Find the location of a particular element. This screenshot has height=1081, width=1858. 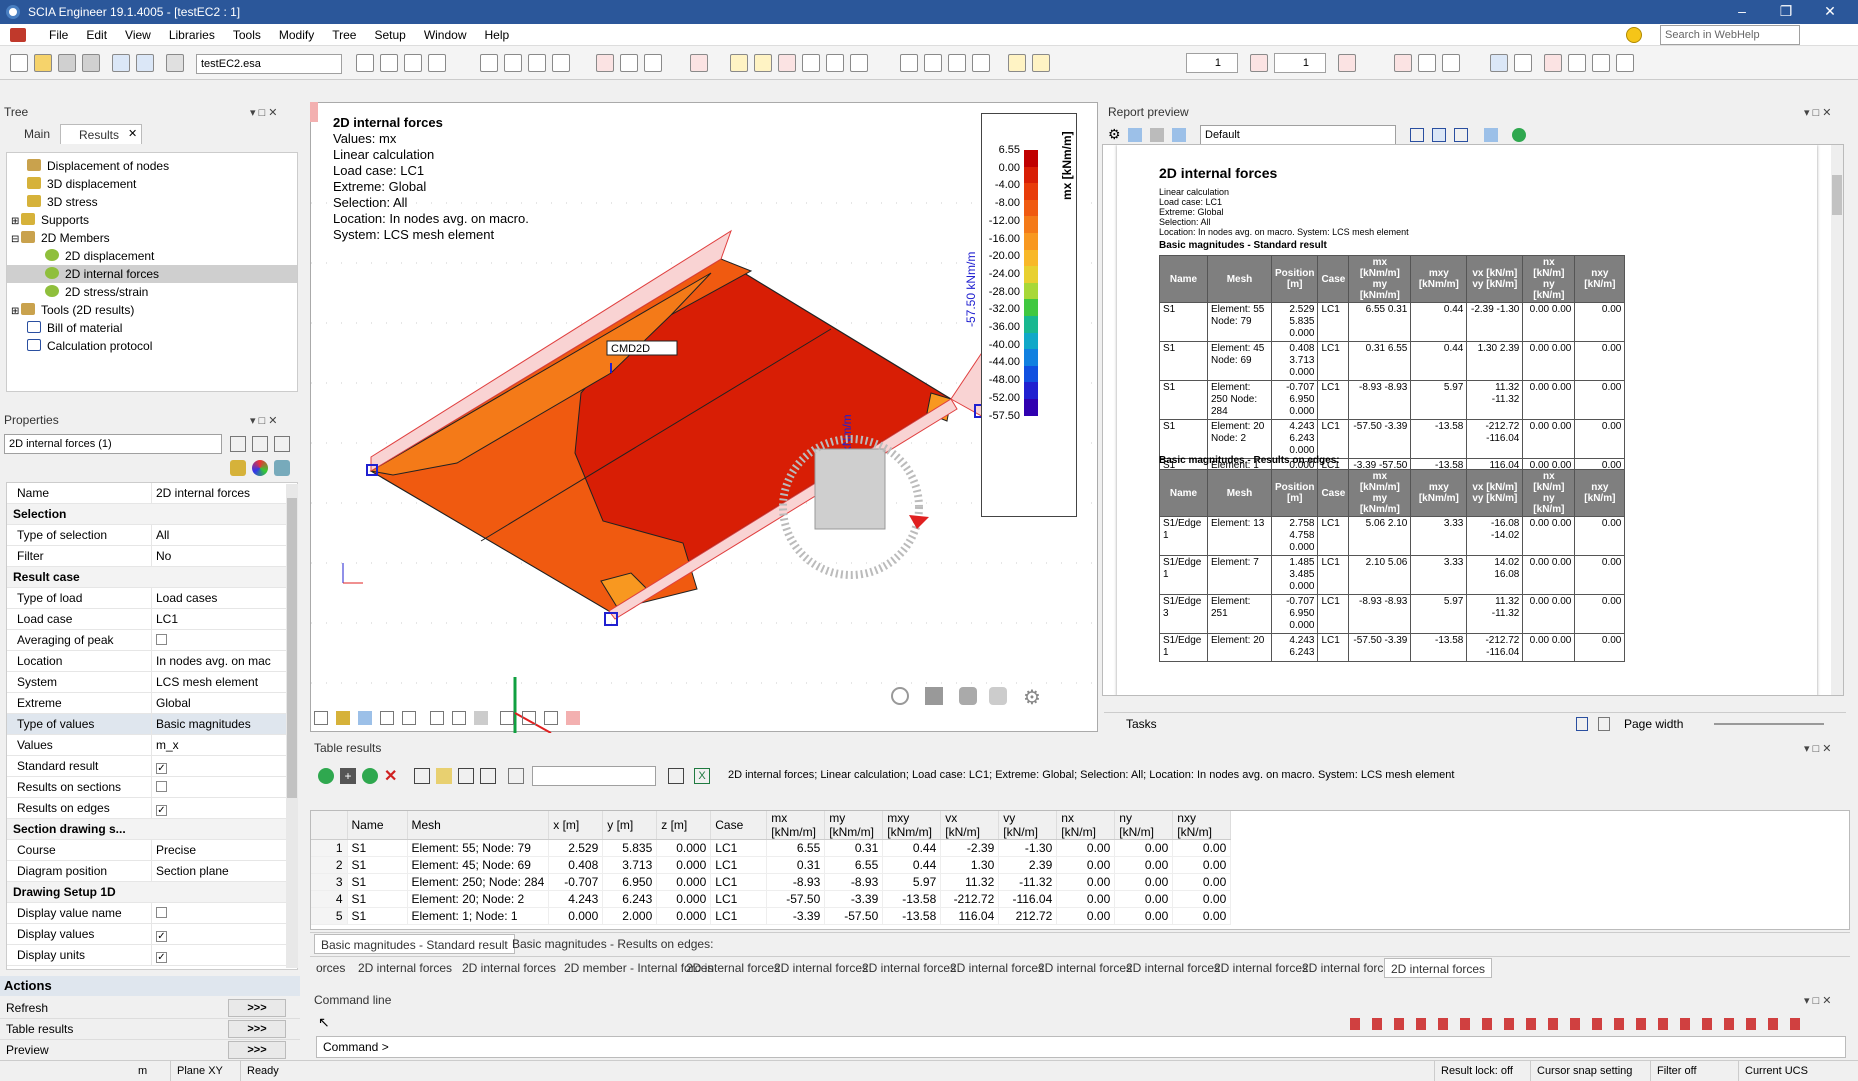

rotate-icon is located at coordinates (968, 696).